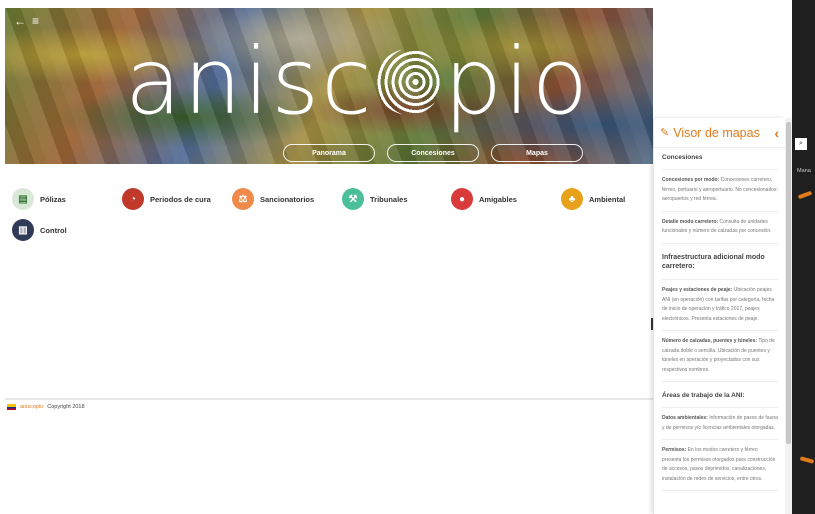 Image resolution: width=815 pixels, height=514 pixels. Describe the element at coordinates (322, 81) in the screenshot. I see `logo-text-b: sc` at that location.